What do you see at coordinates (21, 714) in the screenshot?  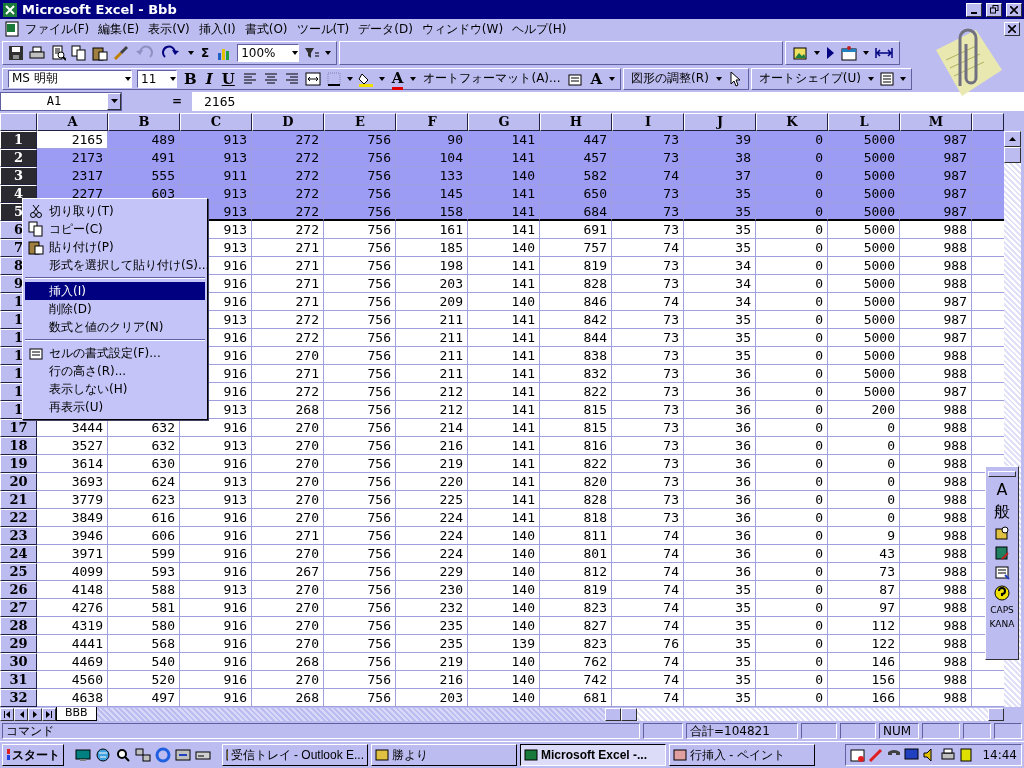 I see `previous-sheet-button` at bounding box center [21, 714].